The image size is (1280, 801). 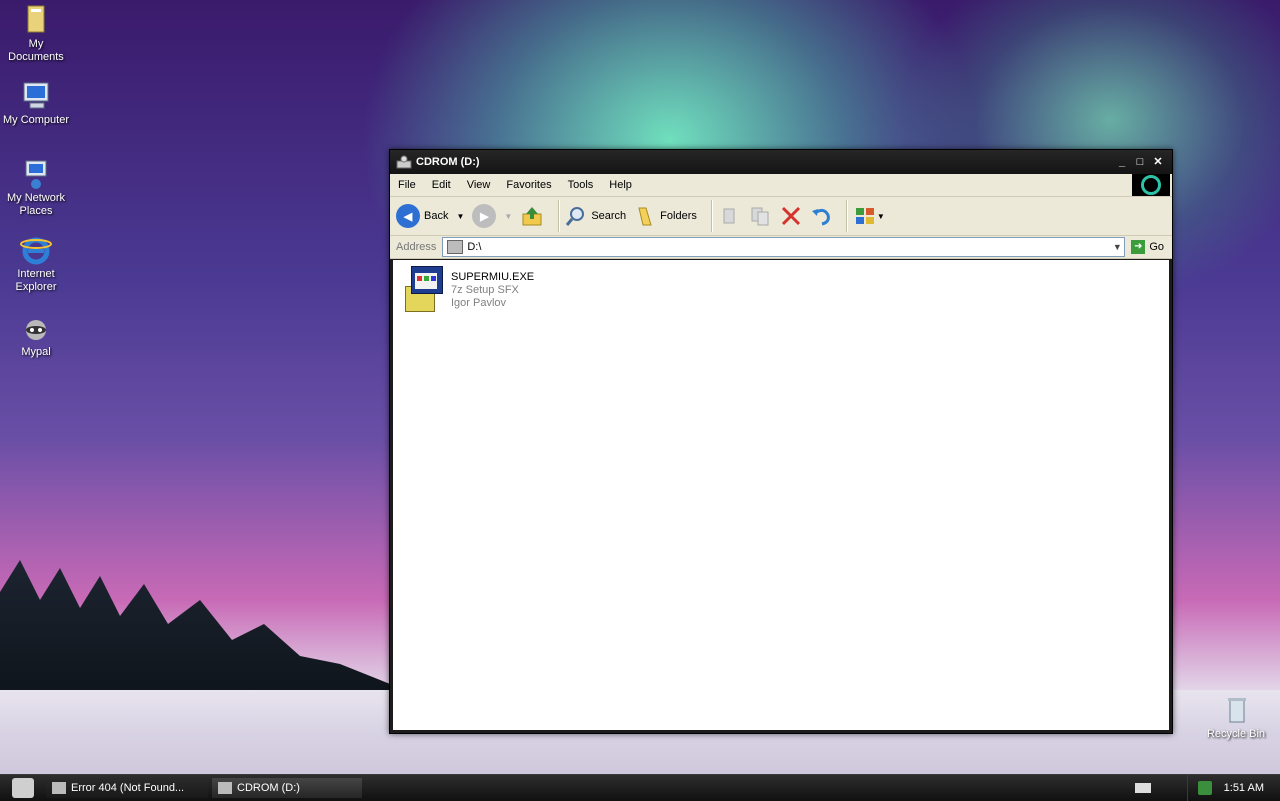 I want to click on menu-edit: Edit, so click(x=441, y=185).